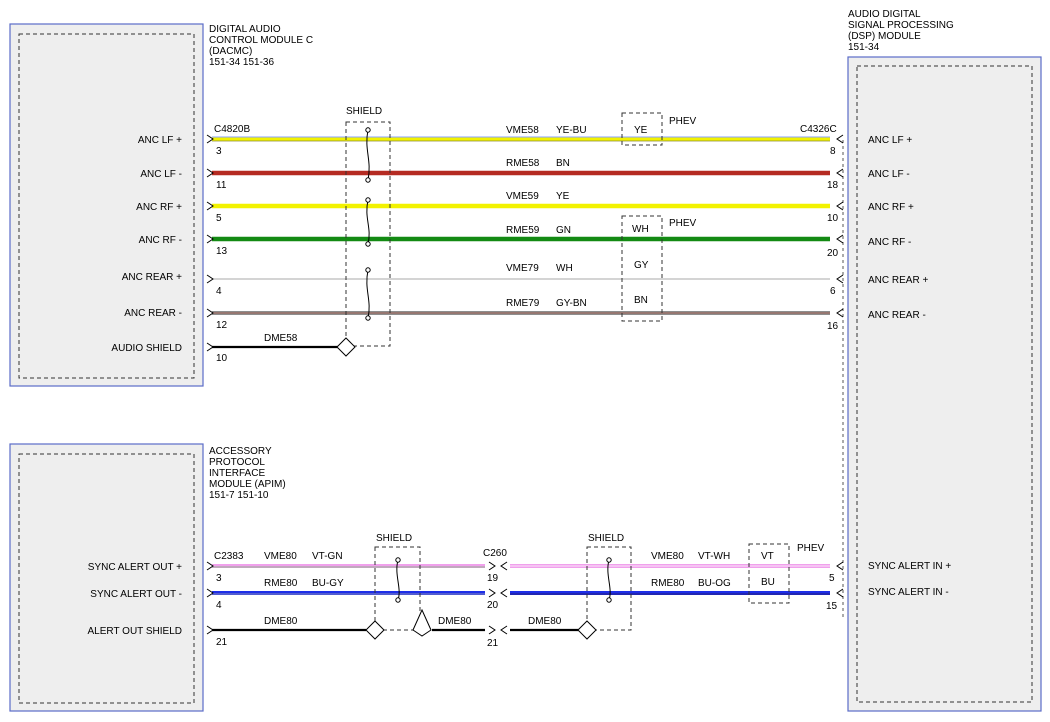 The image size is (1050, 722). Describe the element at coordinates (864, 47) in the screenshot. I see `dsp-refs: 151-34` at that location.